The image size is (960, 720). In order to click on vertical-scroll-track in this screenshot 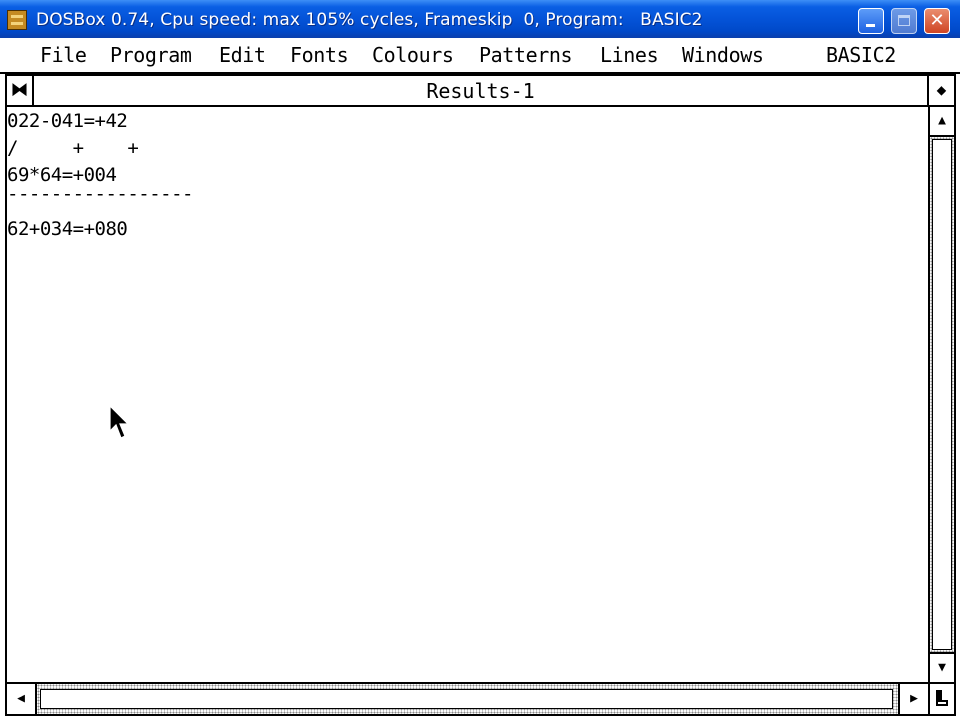, I will do `click(942, 394)`.